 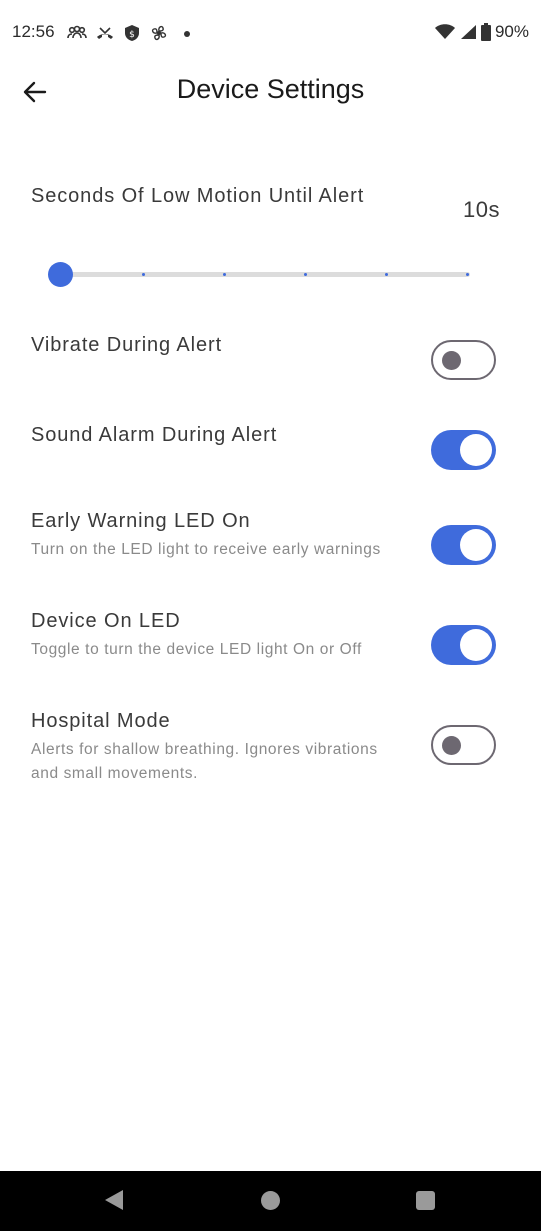 I want to click on missed-call-icon, so click(x=105, y=33).